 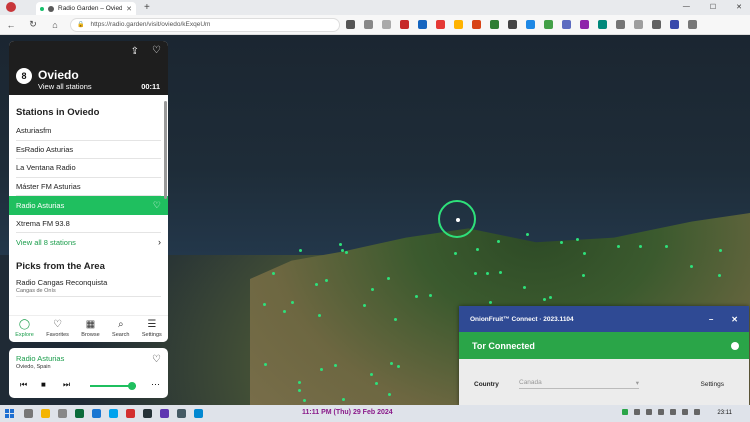 What do you see at coordinates (88, 187) in the screenshot?
I see `station-item: Máster FM Asturias` at bounding box center [88, 187].